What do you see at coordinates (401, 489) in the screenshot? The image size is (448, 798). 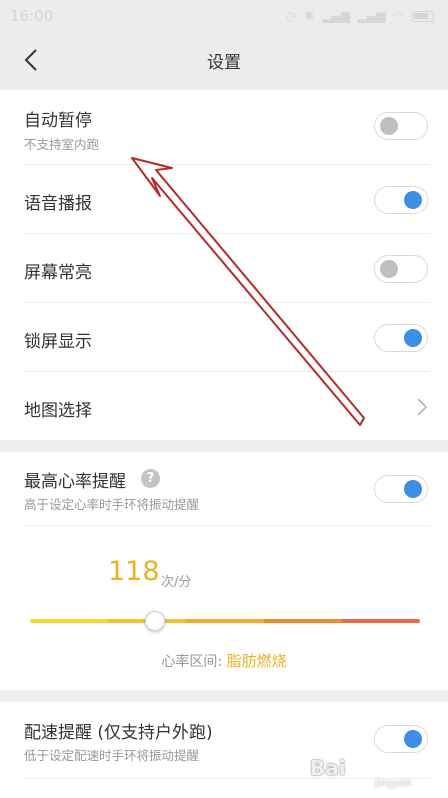 I see `heart-rate-toggle` at bounding box center [401, 489].